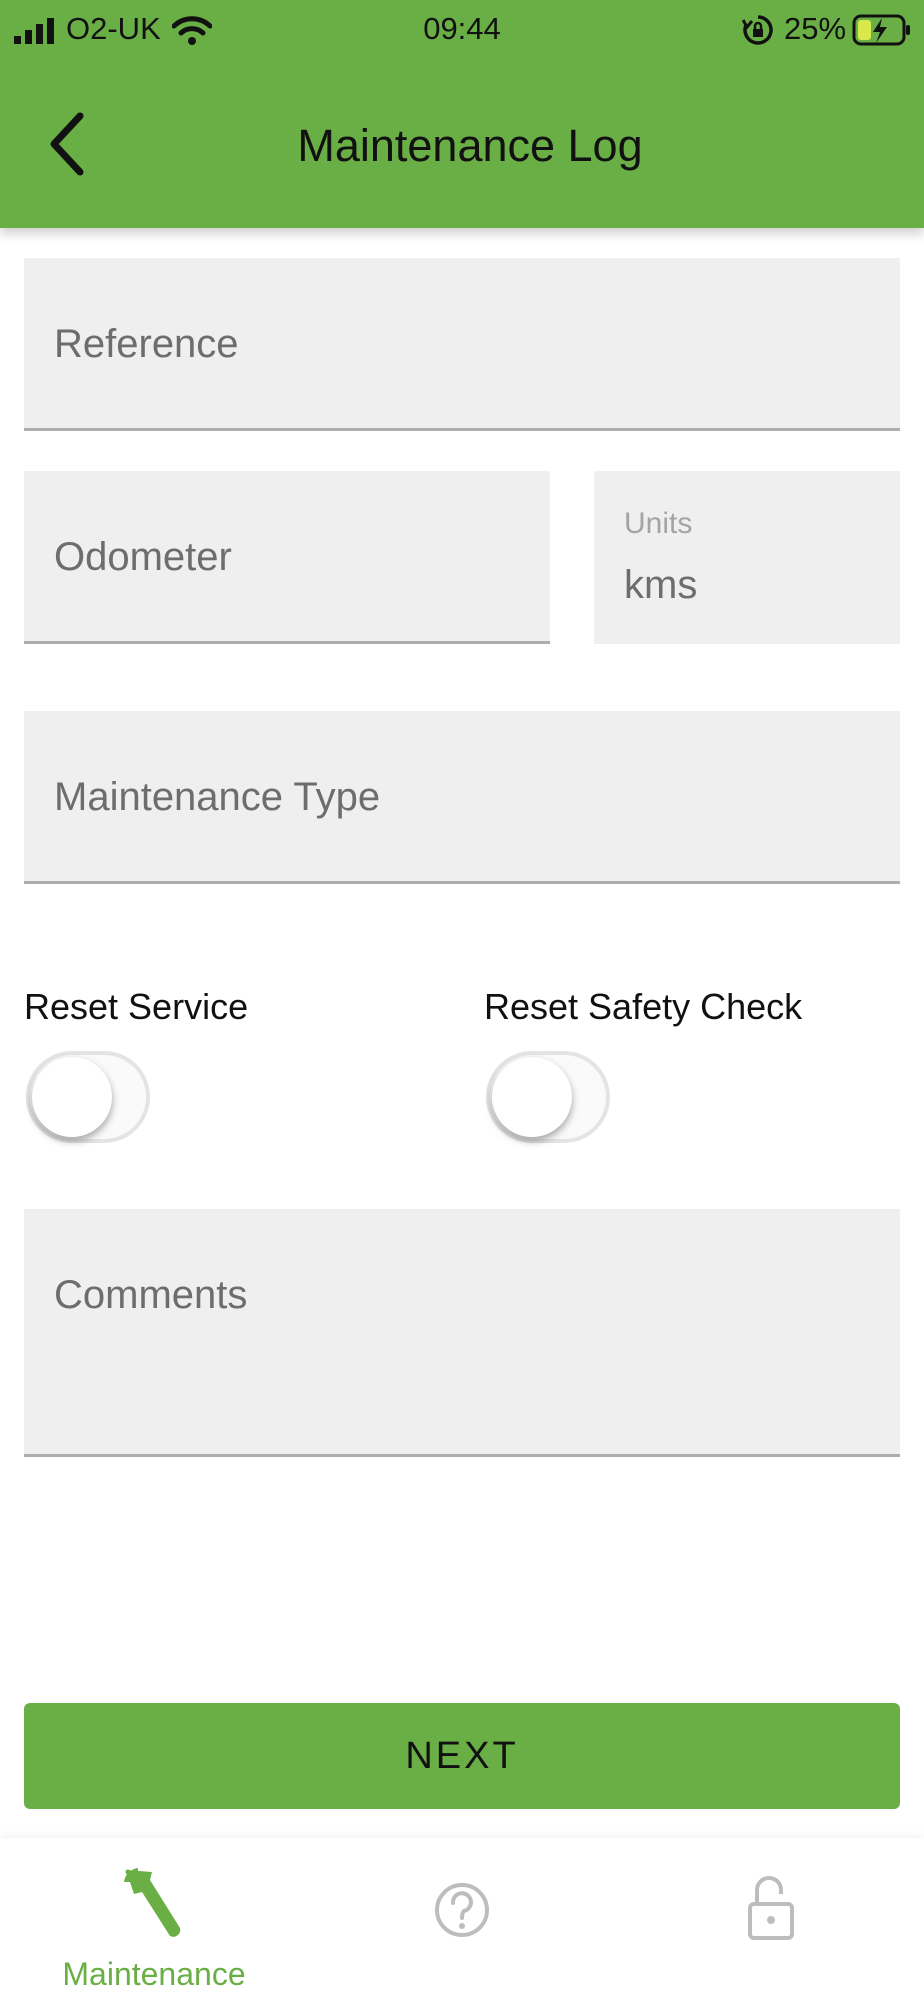 This screenshot has height=2000, width=924. I want to click on units-label: Units, so click(658, 523).